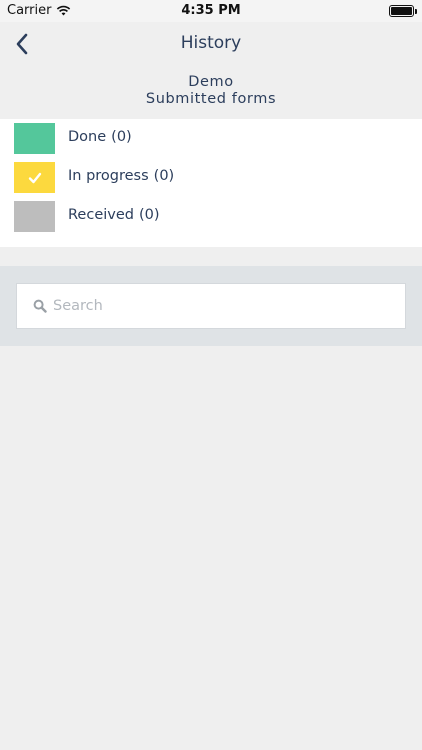 Image resolution: width=422 pixels, height=750 pixels. I want to click on filter-label-received: Received (0), so click(114, 215).